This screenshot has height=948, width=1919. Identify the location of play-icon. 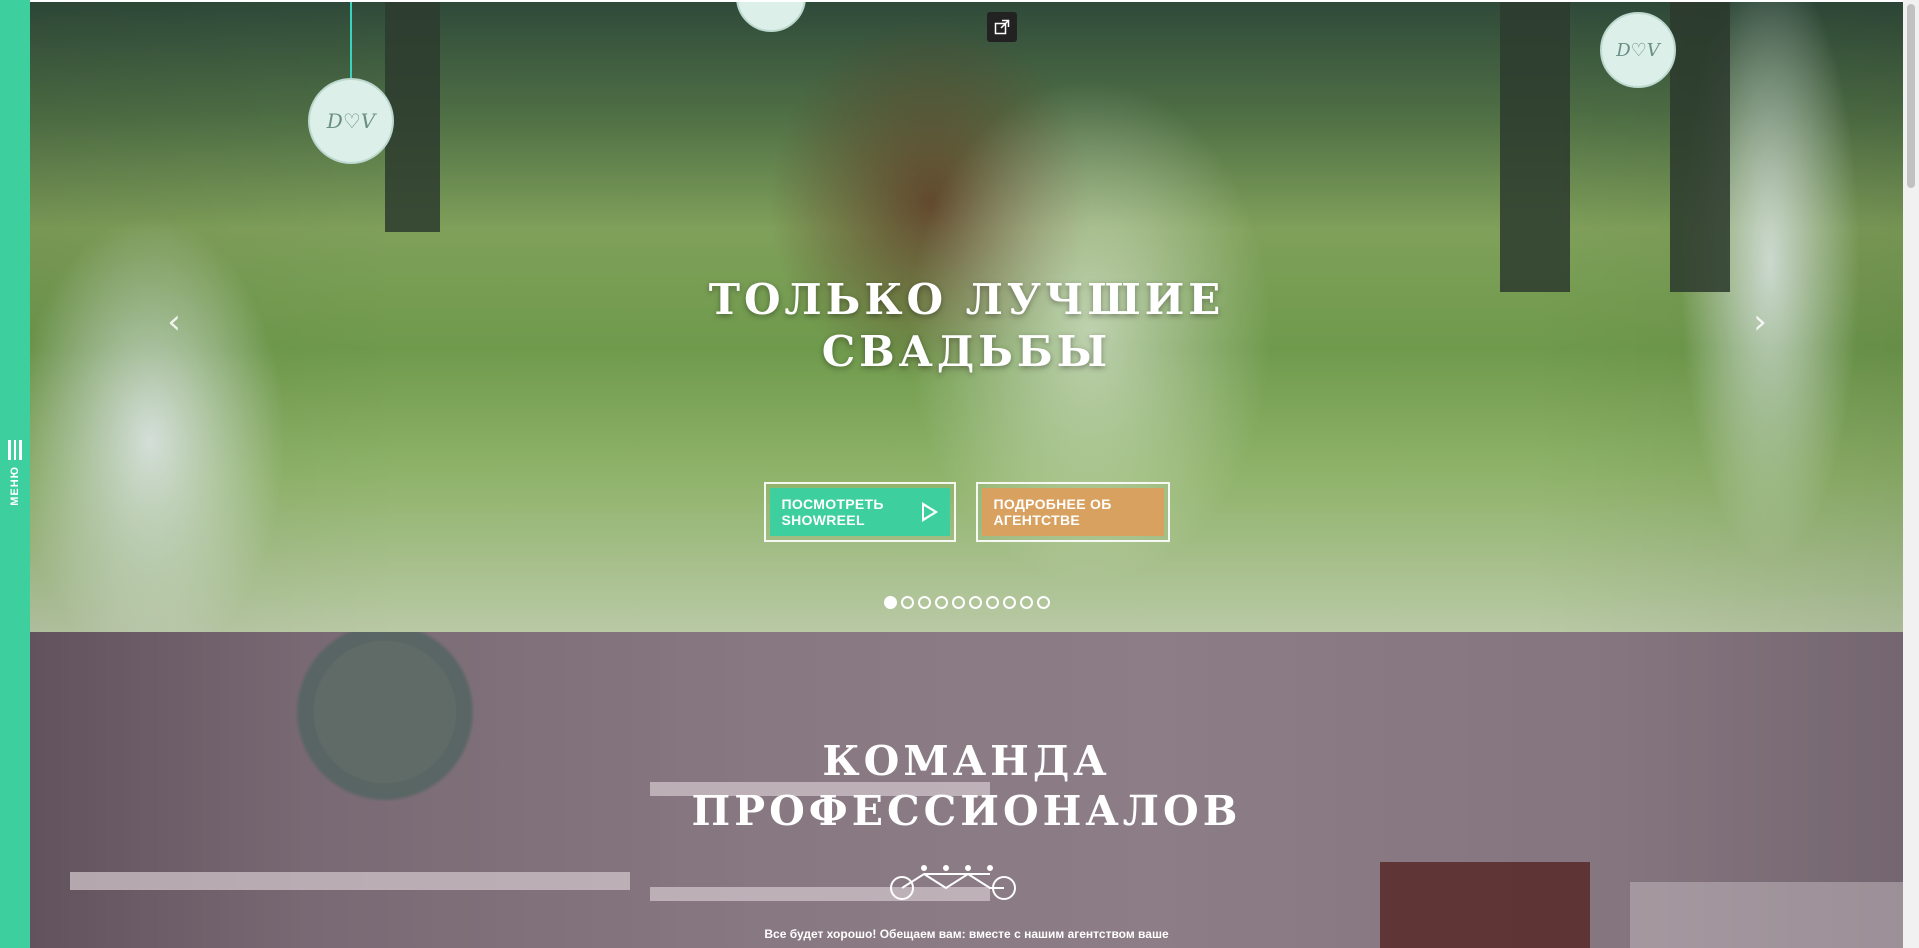
(929, 512).